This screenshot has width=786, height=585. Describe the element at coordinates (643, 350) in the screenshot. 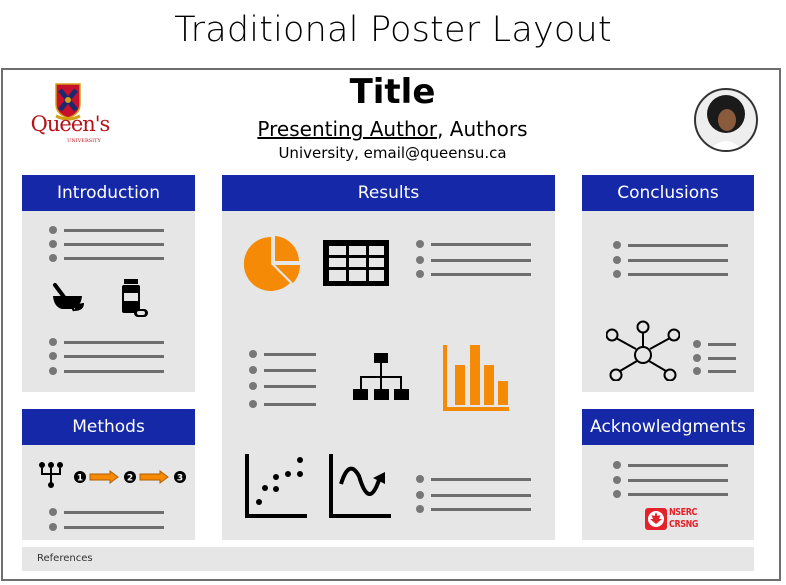

I see `network-icon` at that location.